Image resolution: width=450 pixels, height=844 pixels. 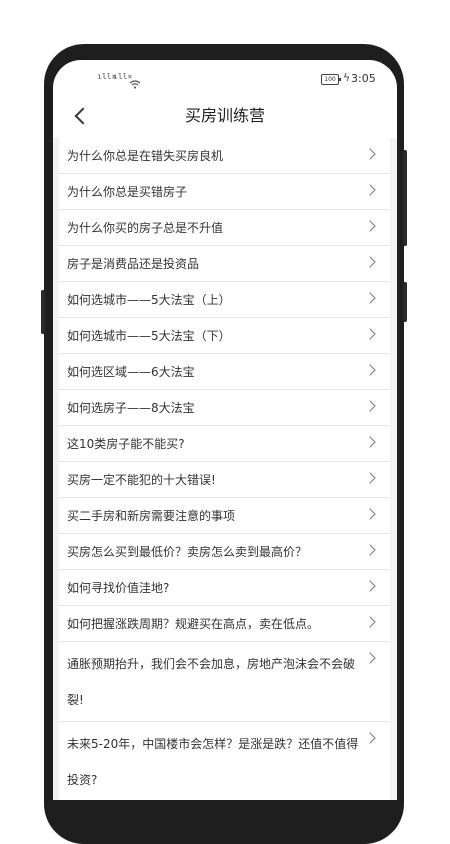 What do you see at coordinates (391, 469) in the screenshot?
I see `scrollbar` at bounding box center [391, 469].